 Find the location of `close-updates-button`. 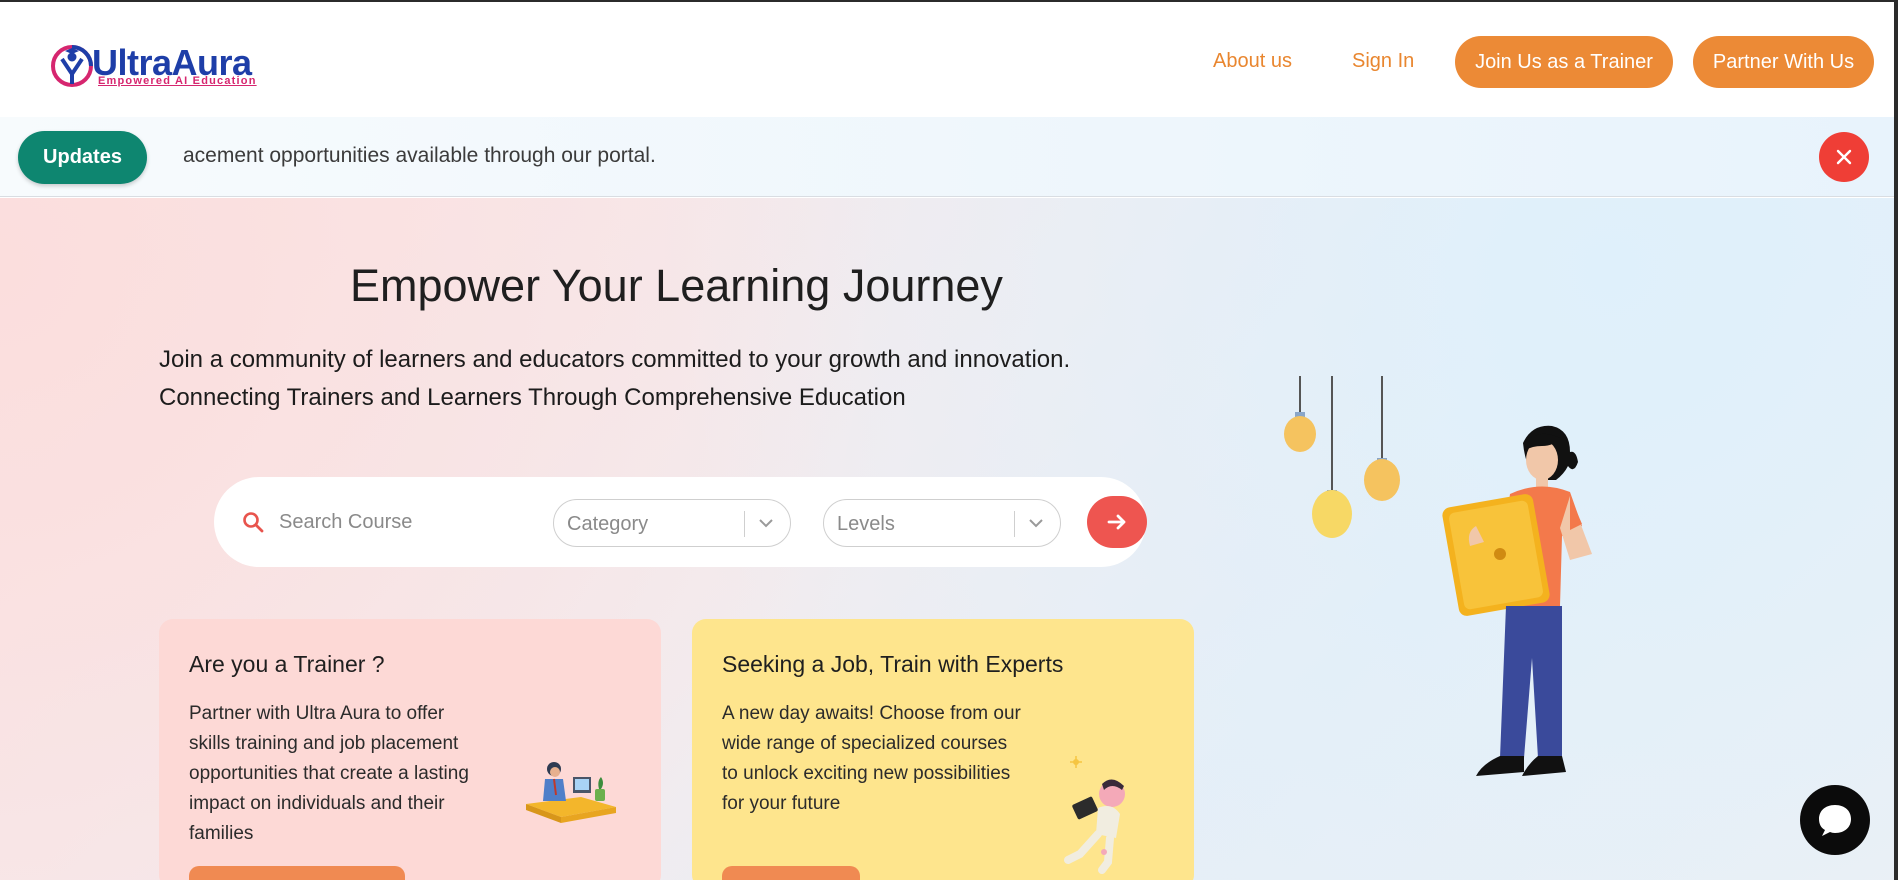

close-updates-button is located at coordinates (1844, 157).